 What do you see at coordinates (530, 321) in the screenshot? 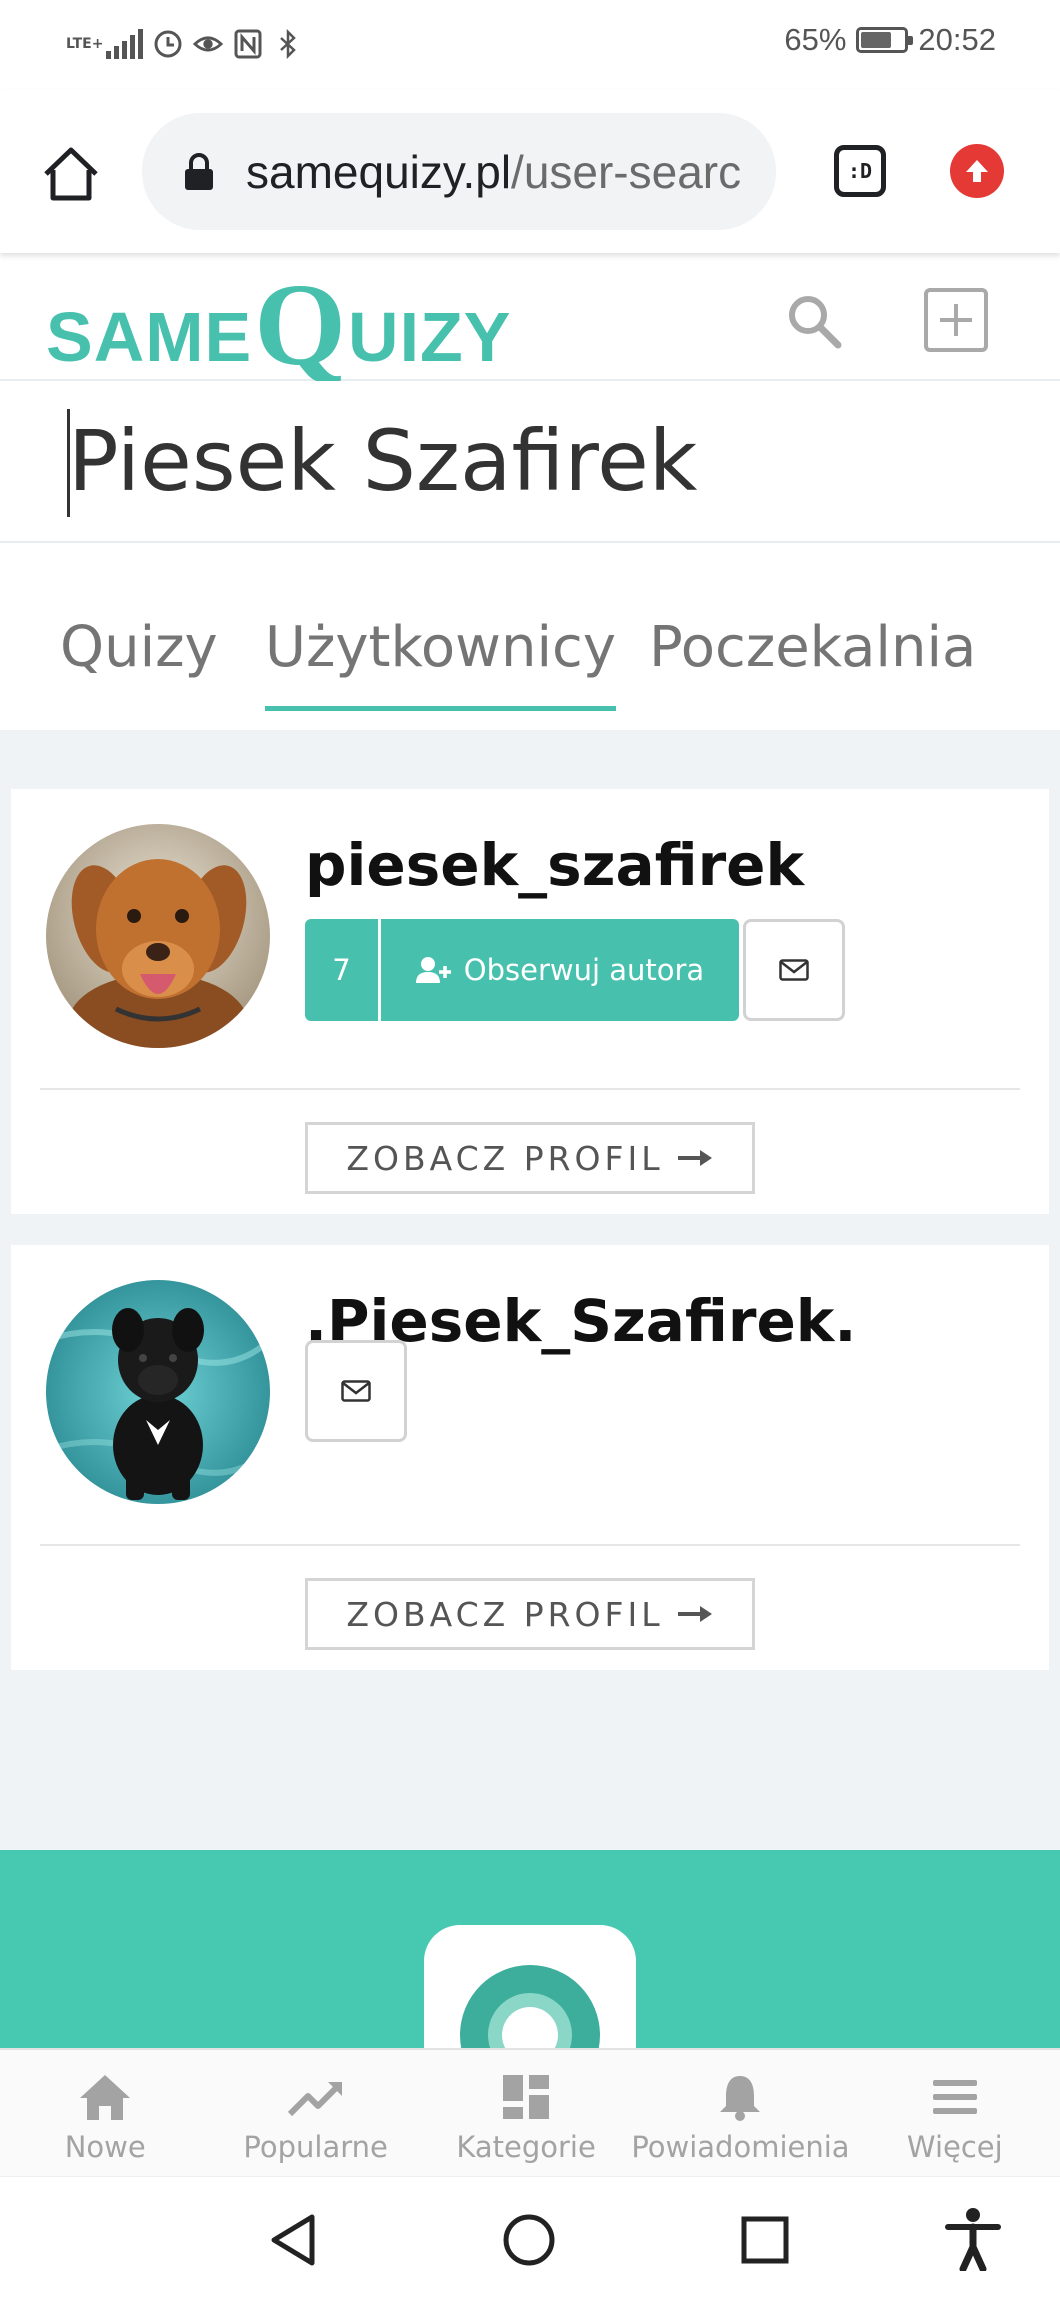
I see `site-header: SAME Q UIZY` at bounding box center [530, 321].